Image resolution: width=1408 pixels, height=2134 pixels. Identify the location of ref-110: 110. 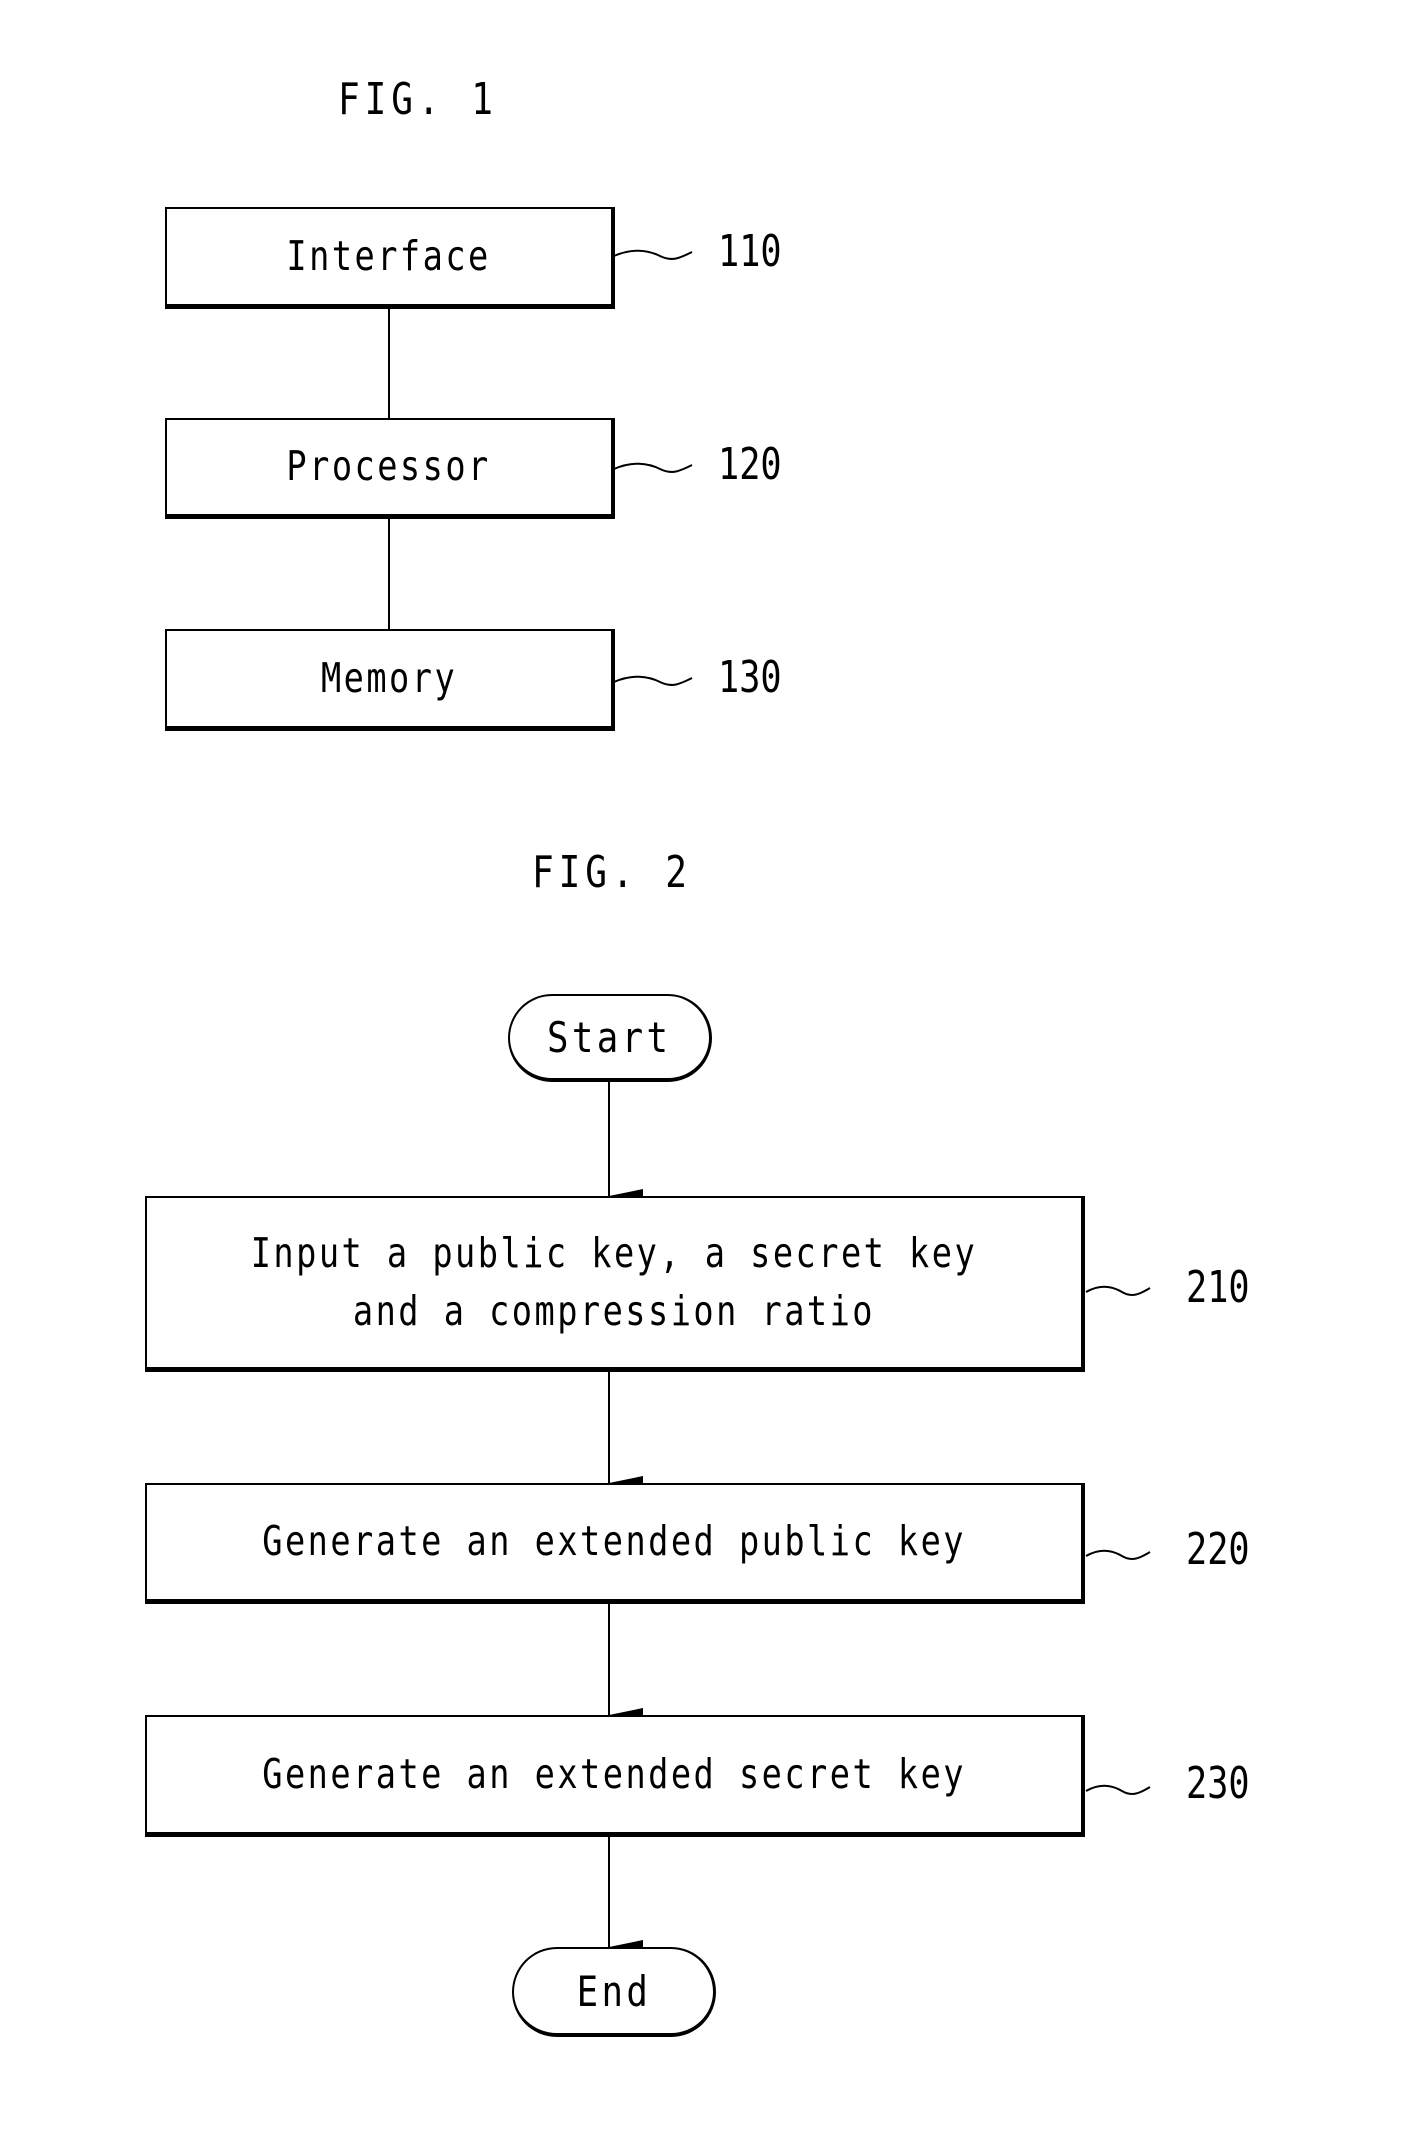
(750, 251).